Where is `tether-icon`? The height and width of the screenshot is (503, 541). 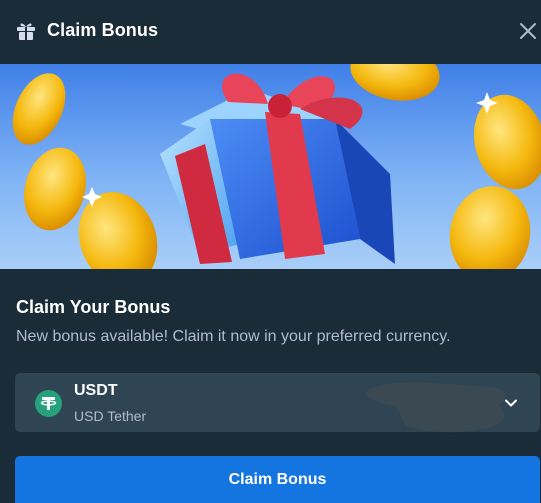
tether-icon is located at coordinates (48, 403).